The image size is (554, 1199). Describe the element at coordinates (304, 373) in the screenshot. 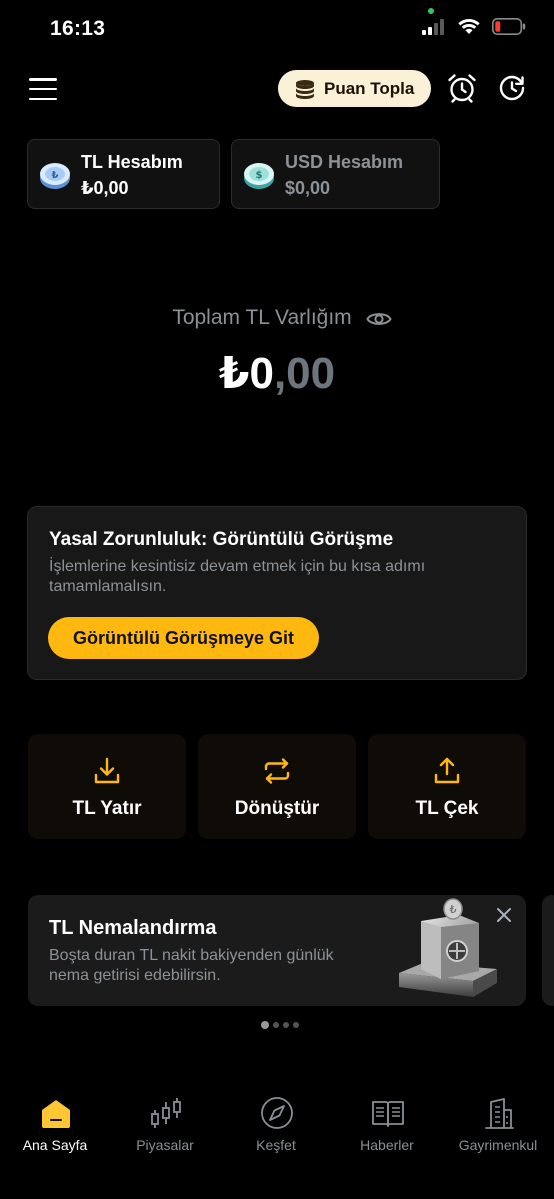

I see `total-value-decimal: ,00` at that location.